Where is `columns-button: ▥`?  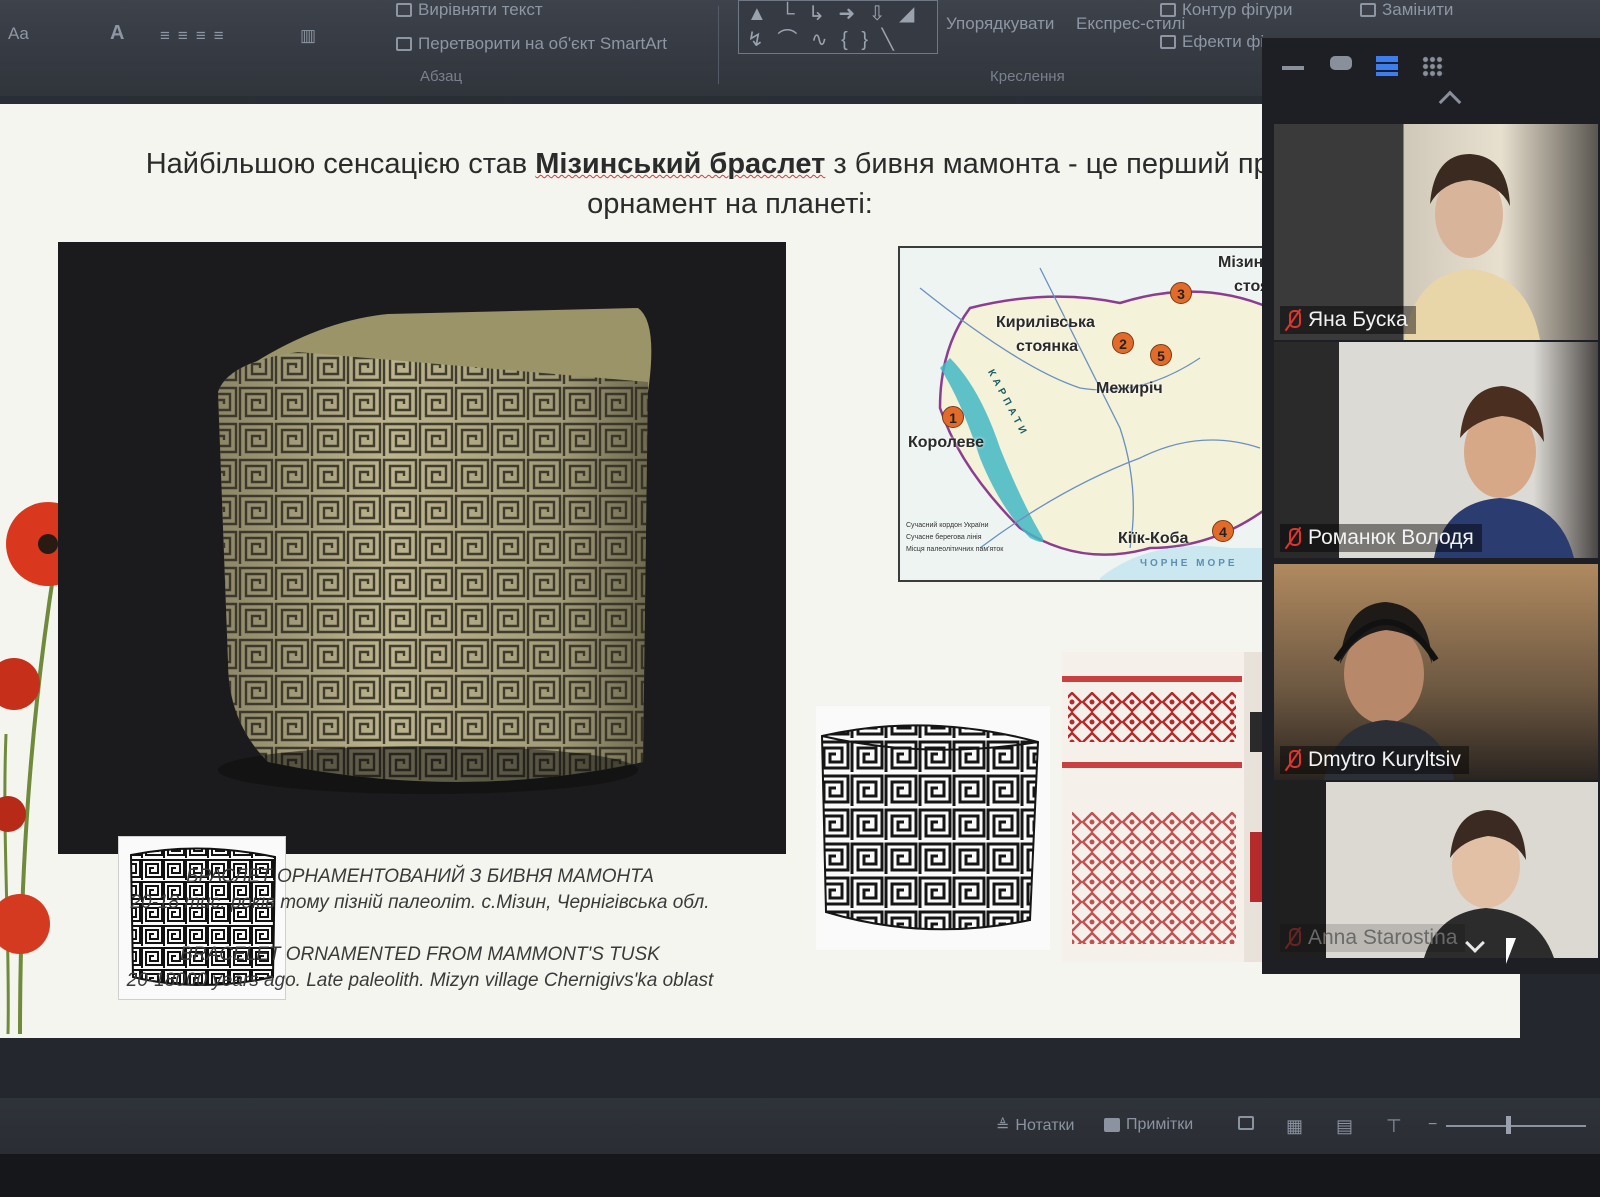
columns-button: ▥ is located at coordinates (308, 36).